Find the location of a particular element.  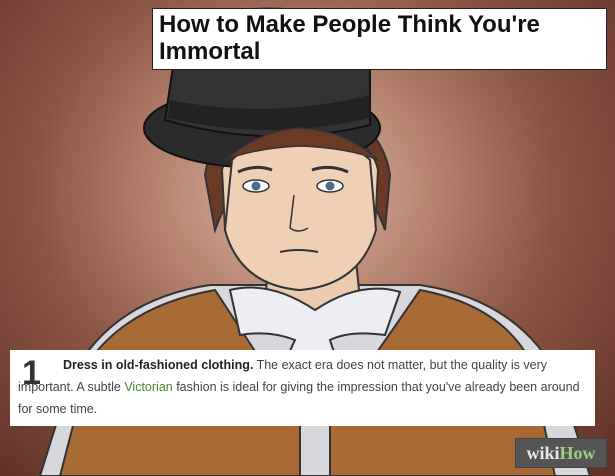

article-title-line-1: How to Make People Think You're is located at coordinates (349, 24).